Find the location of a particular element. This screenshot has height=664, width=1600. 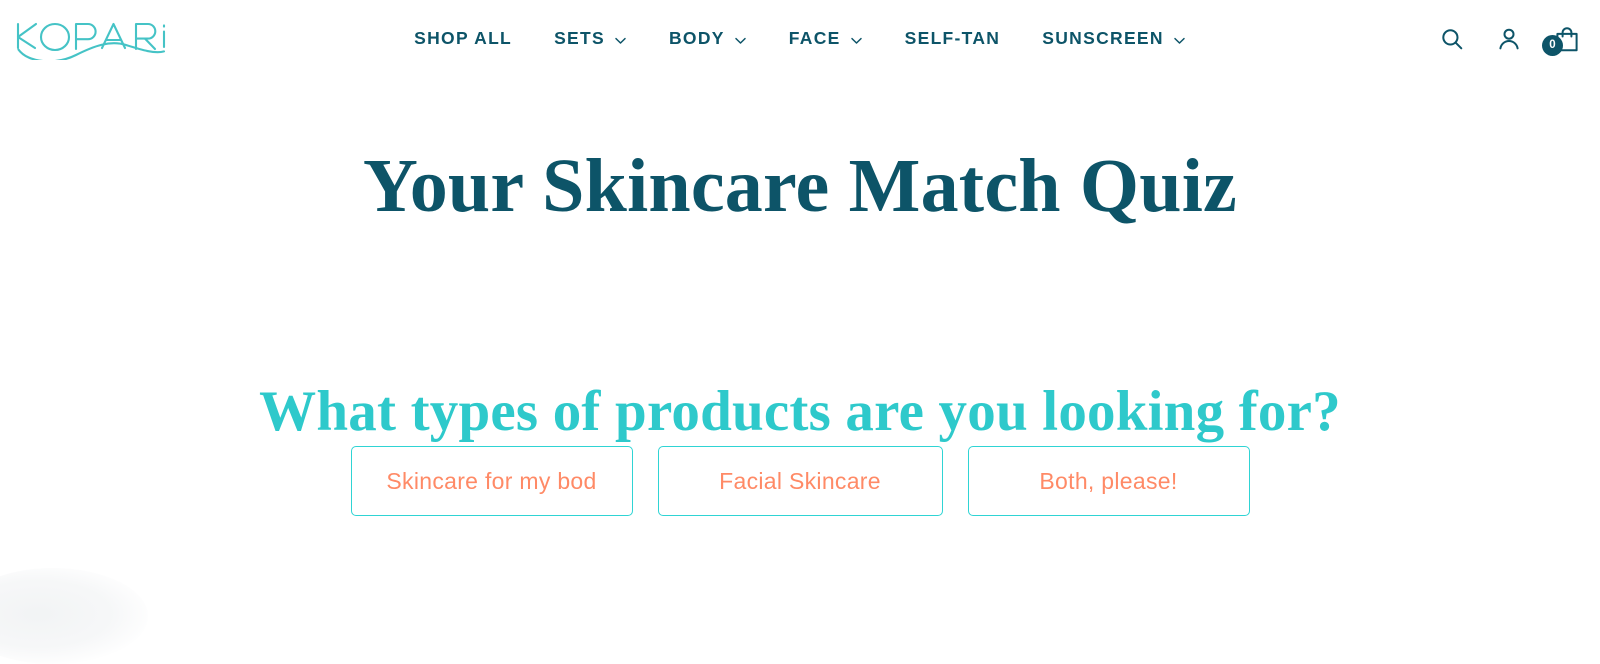

nav-item-face: FACE is located at coordinates (826, 39).